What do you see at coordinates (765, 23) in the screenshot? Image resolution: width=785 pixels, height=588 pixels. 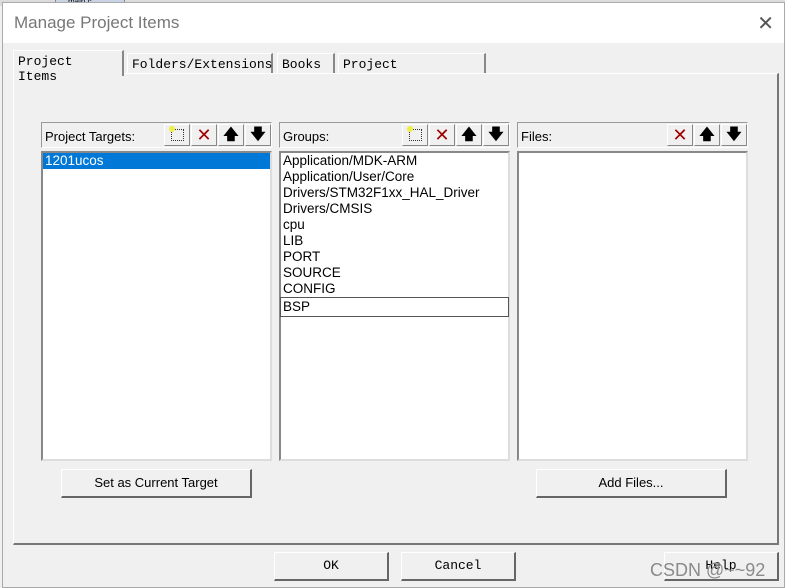 I see `close-icon: ✕` at bounding box center [765, 23].